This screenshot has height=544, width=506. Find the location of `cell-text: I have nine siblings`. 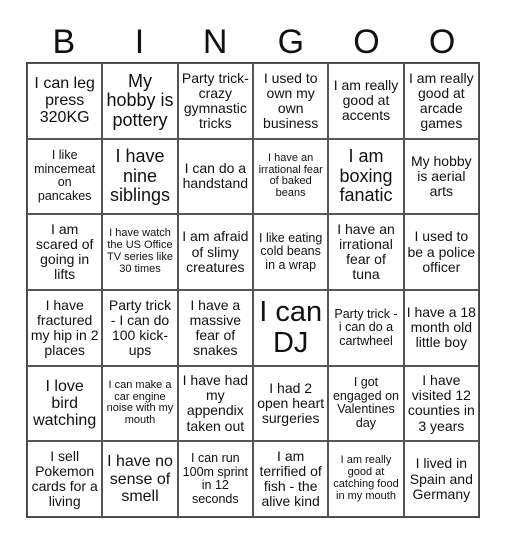

cell-text: I have nine siblings is located at coordinates (139, 176).